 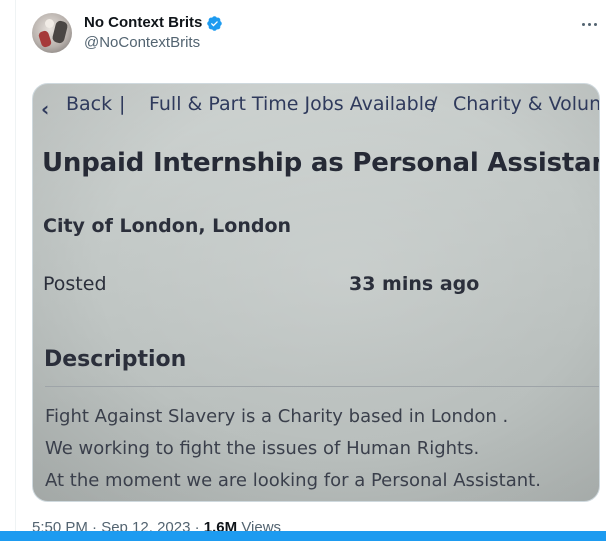 What do you see at coordinates (45, 109) in the screenshot?
I see `back-chevron-icon: ‹` at bounding box center [45, 109].